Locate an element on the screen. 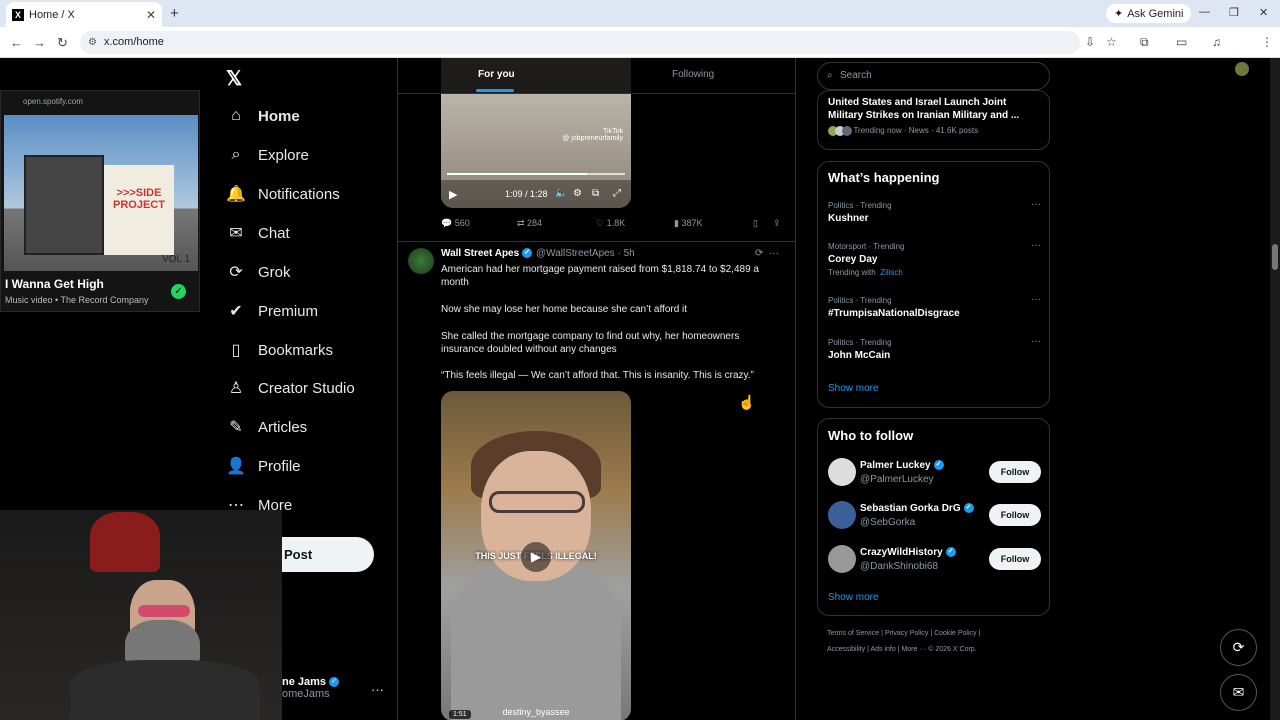  minimize-icon: — is located at coordinates (1204, 12).